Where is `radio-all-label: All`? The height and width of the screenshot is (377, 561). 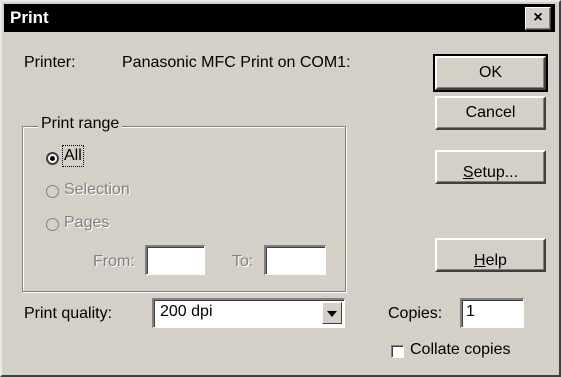 radio-all-label: All is located at coordinates (73, 156).